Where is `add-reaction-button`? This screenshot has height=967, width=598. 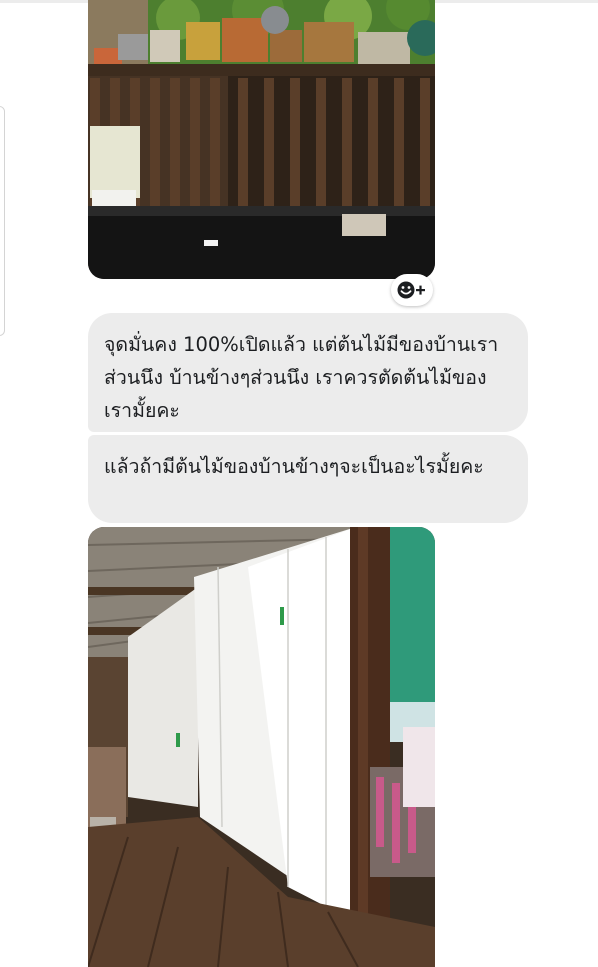
add-reaction-button is located at coordinates (412, 290).